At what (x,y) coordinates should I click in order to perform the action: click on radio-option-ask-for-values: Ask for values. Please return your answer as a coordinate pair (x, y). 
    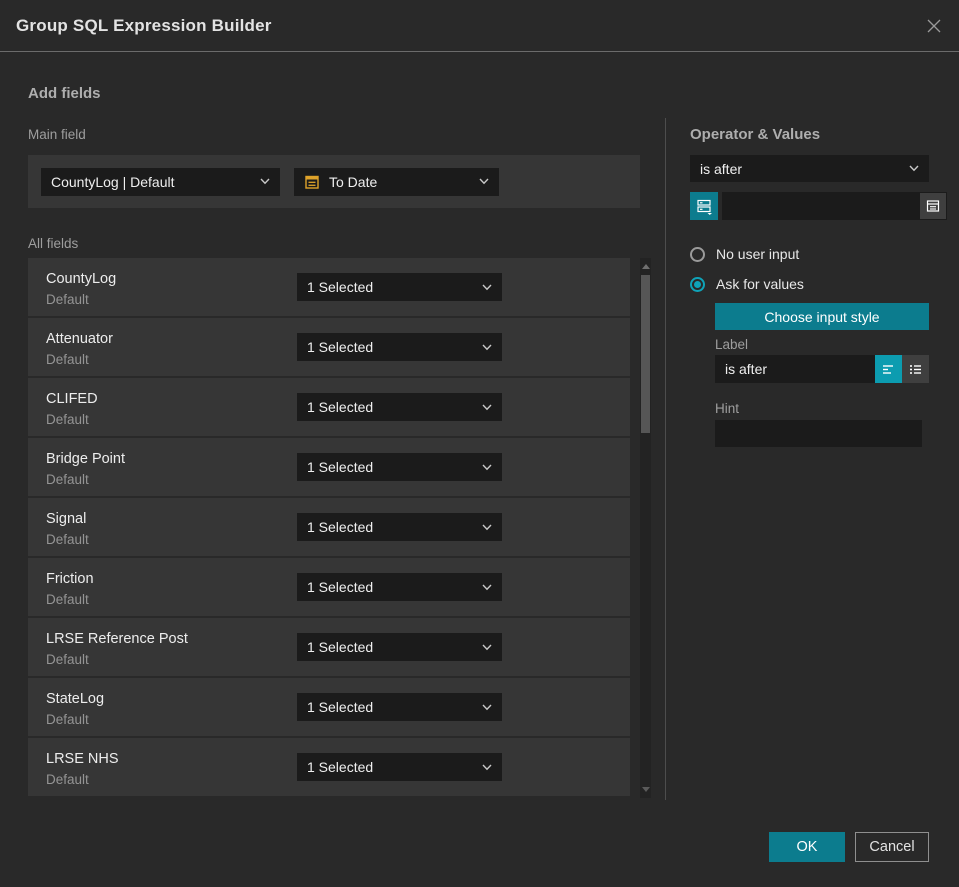
    Looking at the image, I should click on (747, 284).